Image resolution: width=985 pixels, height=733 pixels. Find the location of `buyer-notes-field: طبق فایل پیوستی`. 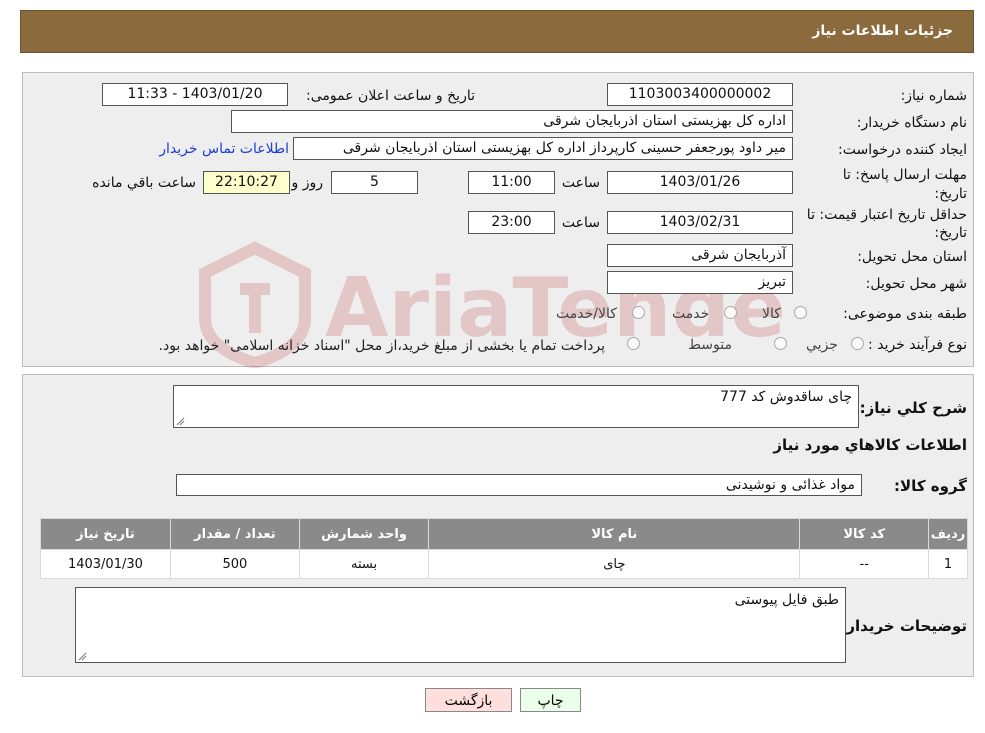

buyer-notes-field: طبق فایل پیوستی is located at coordinates (460, 625).